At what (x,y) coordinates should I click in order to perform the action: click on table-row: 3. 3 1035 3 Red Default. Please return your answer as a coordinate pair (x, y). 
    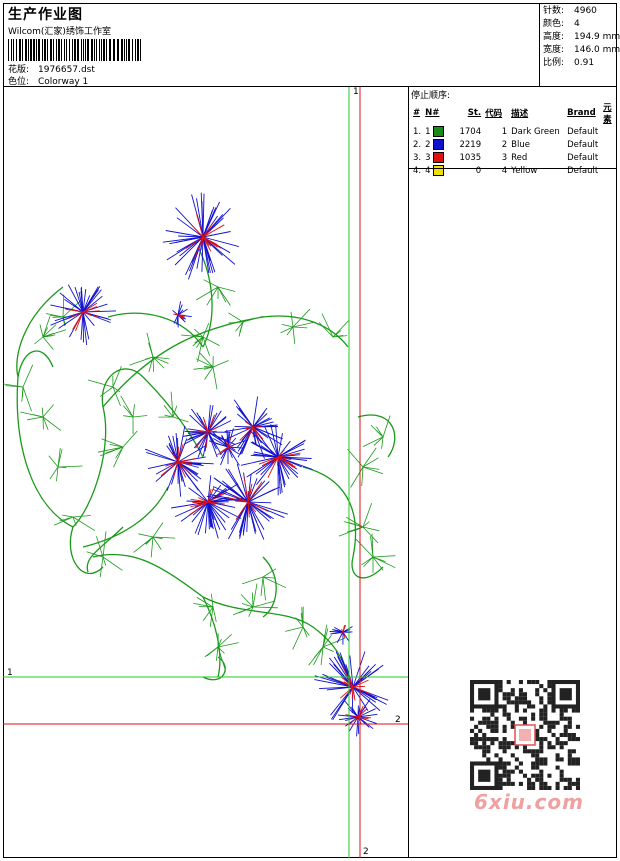
    Looking at the image, I should click on (514, 157).